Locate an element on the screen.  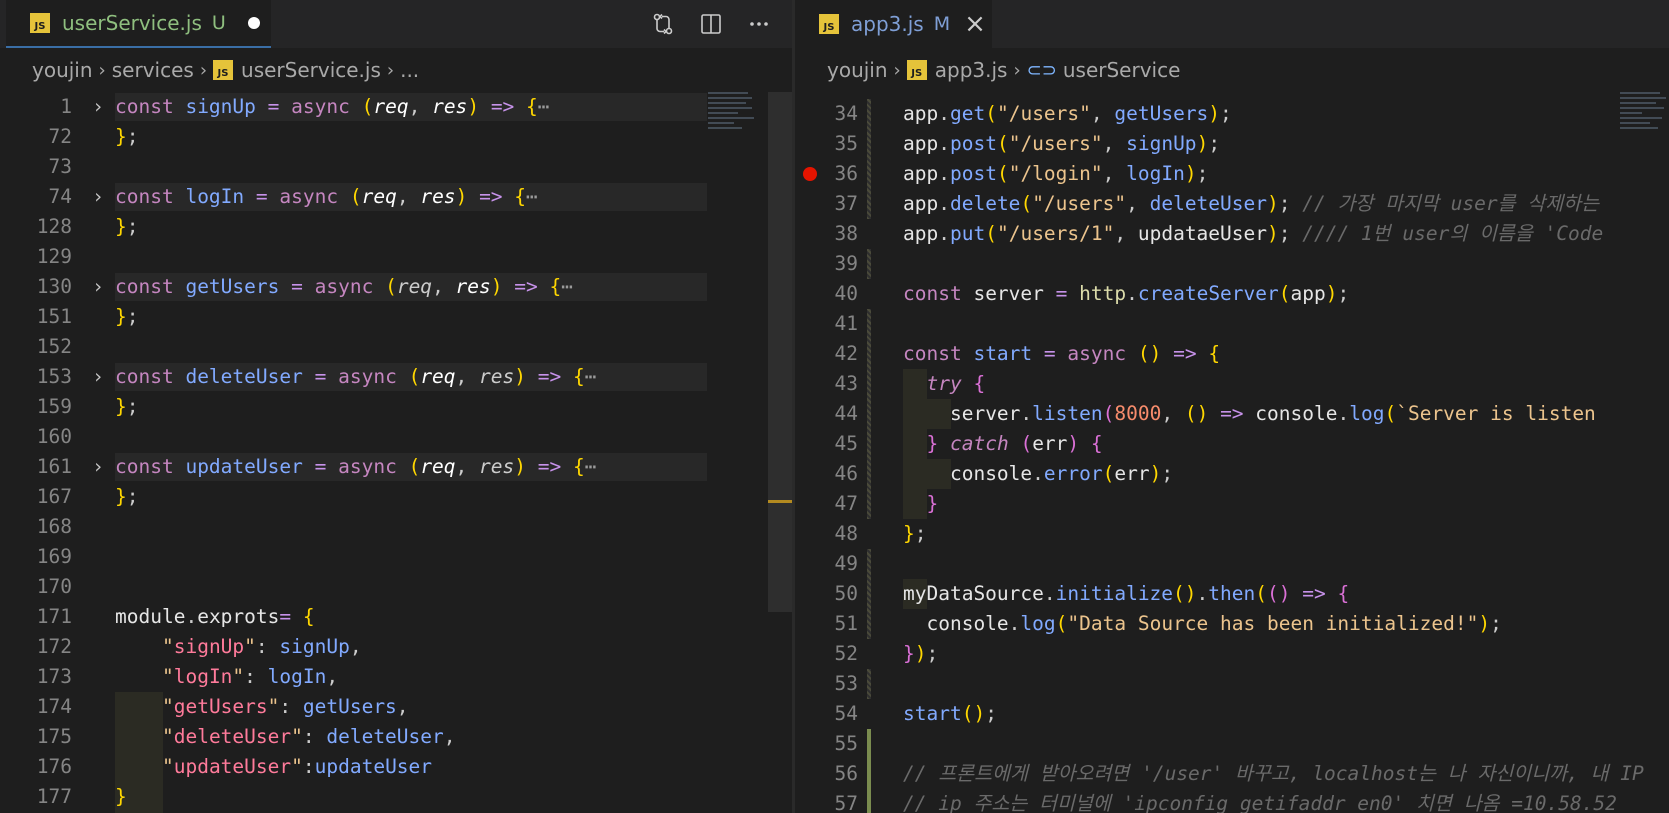
code-text: myDataSource.initialize().then(() => { is located at coordinates (1126, 594).